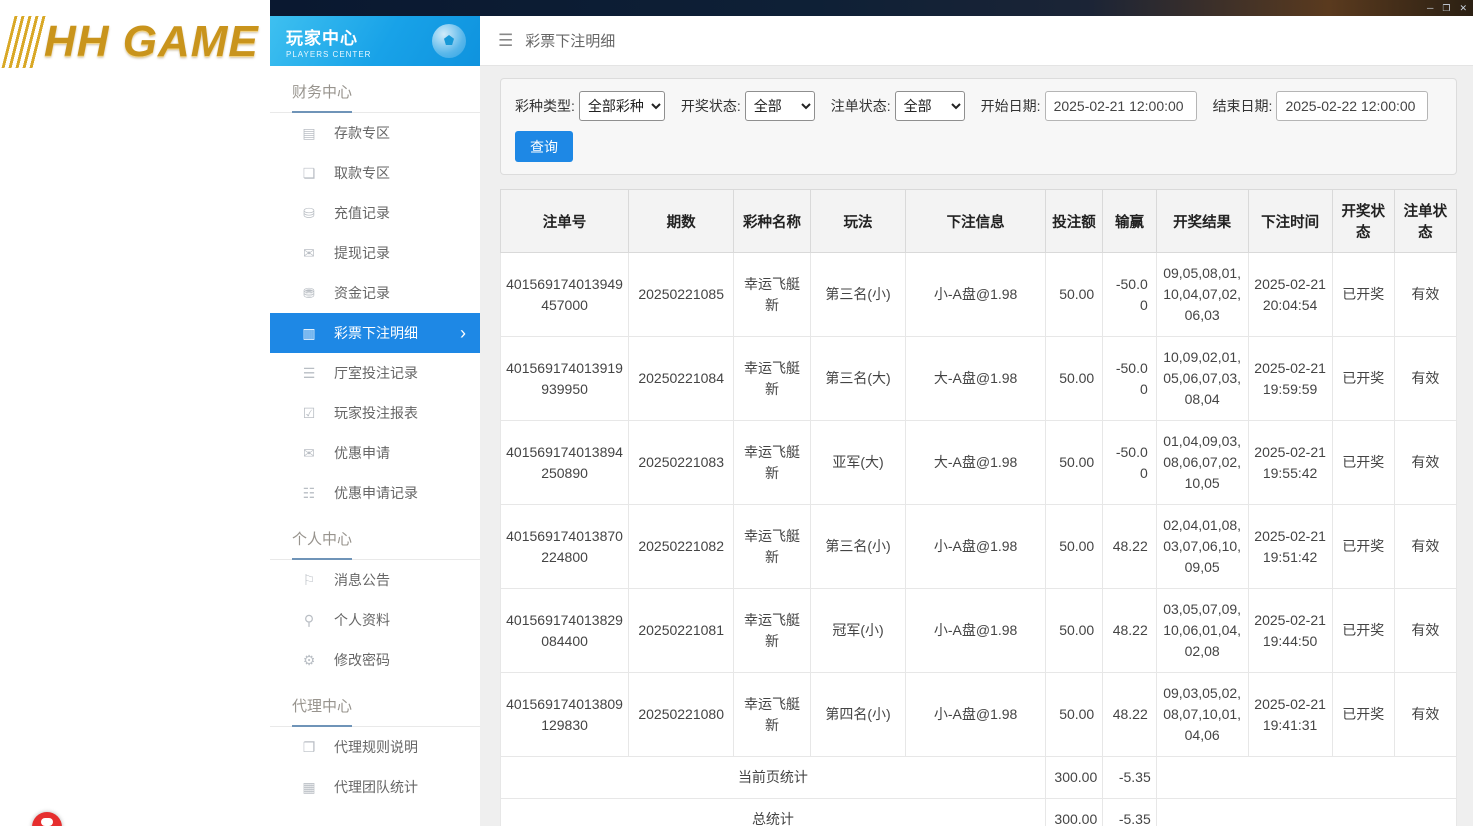  Describe the element at coordinates (375, 787) in the screenshot. I see `sidebar-item-agent-team-stats: ▦ 代理团队统计` at that location.